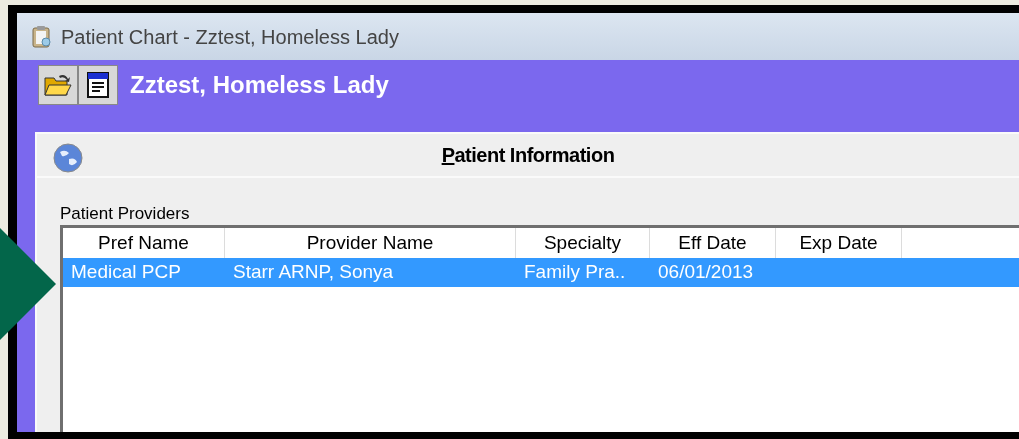 The image size is (1019, 439). I want to click on document-icon, so click(98, 85).